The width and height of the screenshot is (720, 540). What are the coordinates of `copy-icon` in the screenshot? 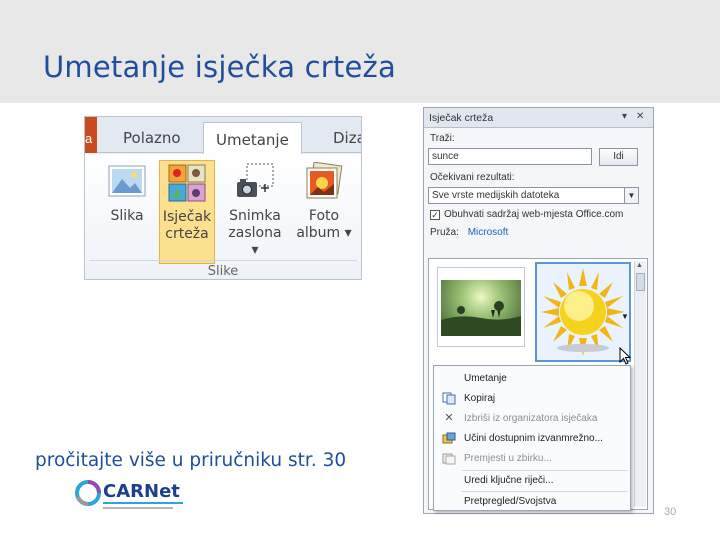 It's located at (449, 398).